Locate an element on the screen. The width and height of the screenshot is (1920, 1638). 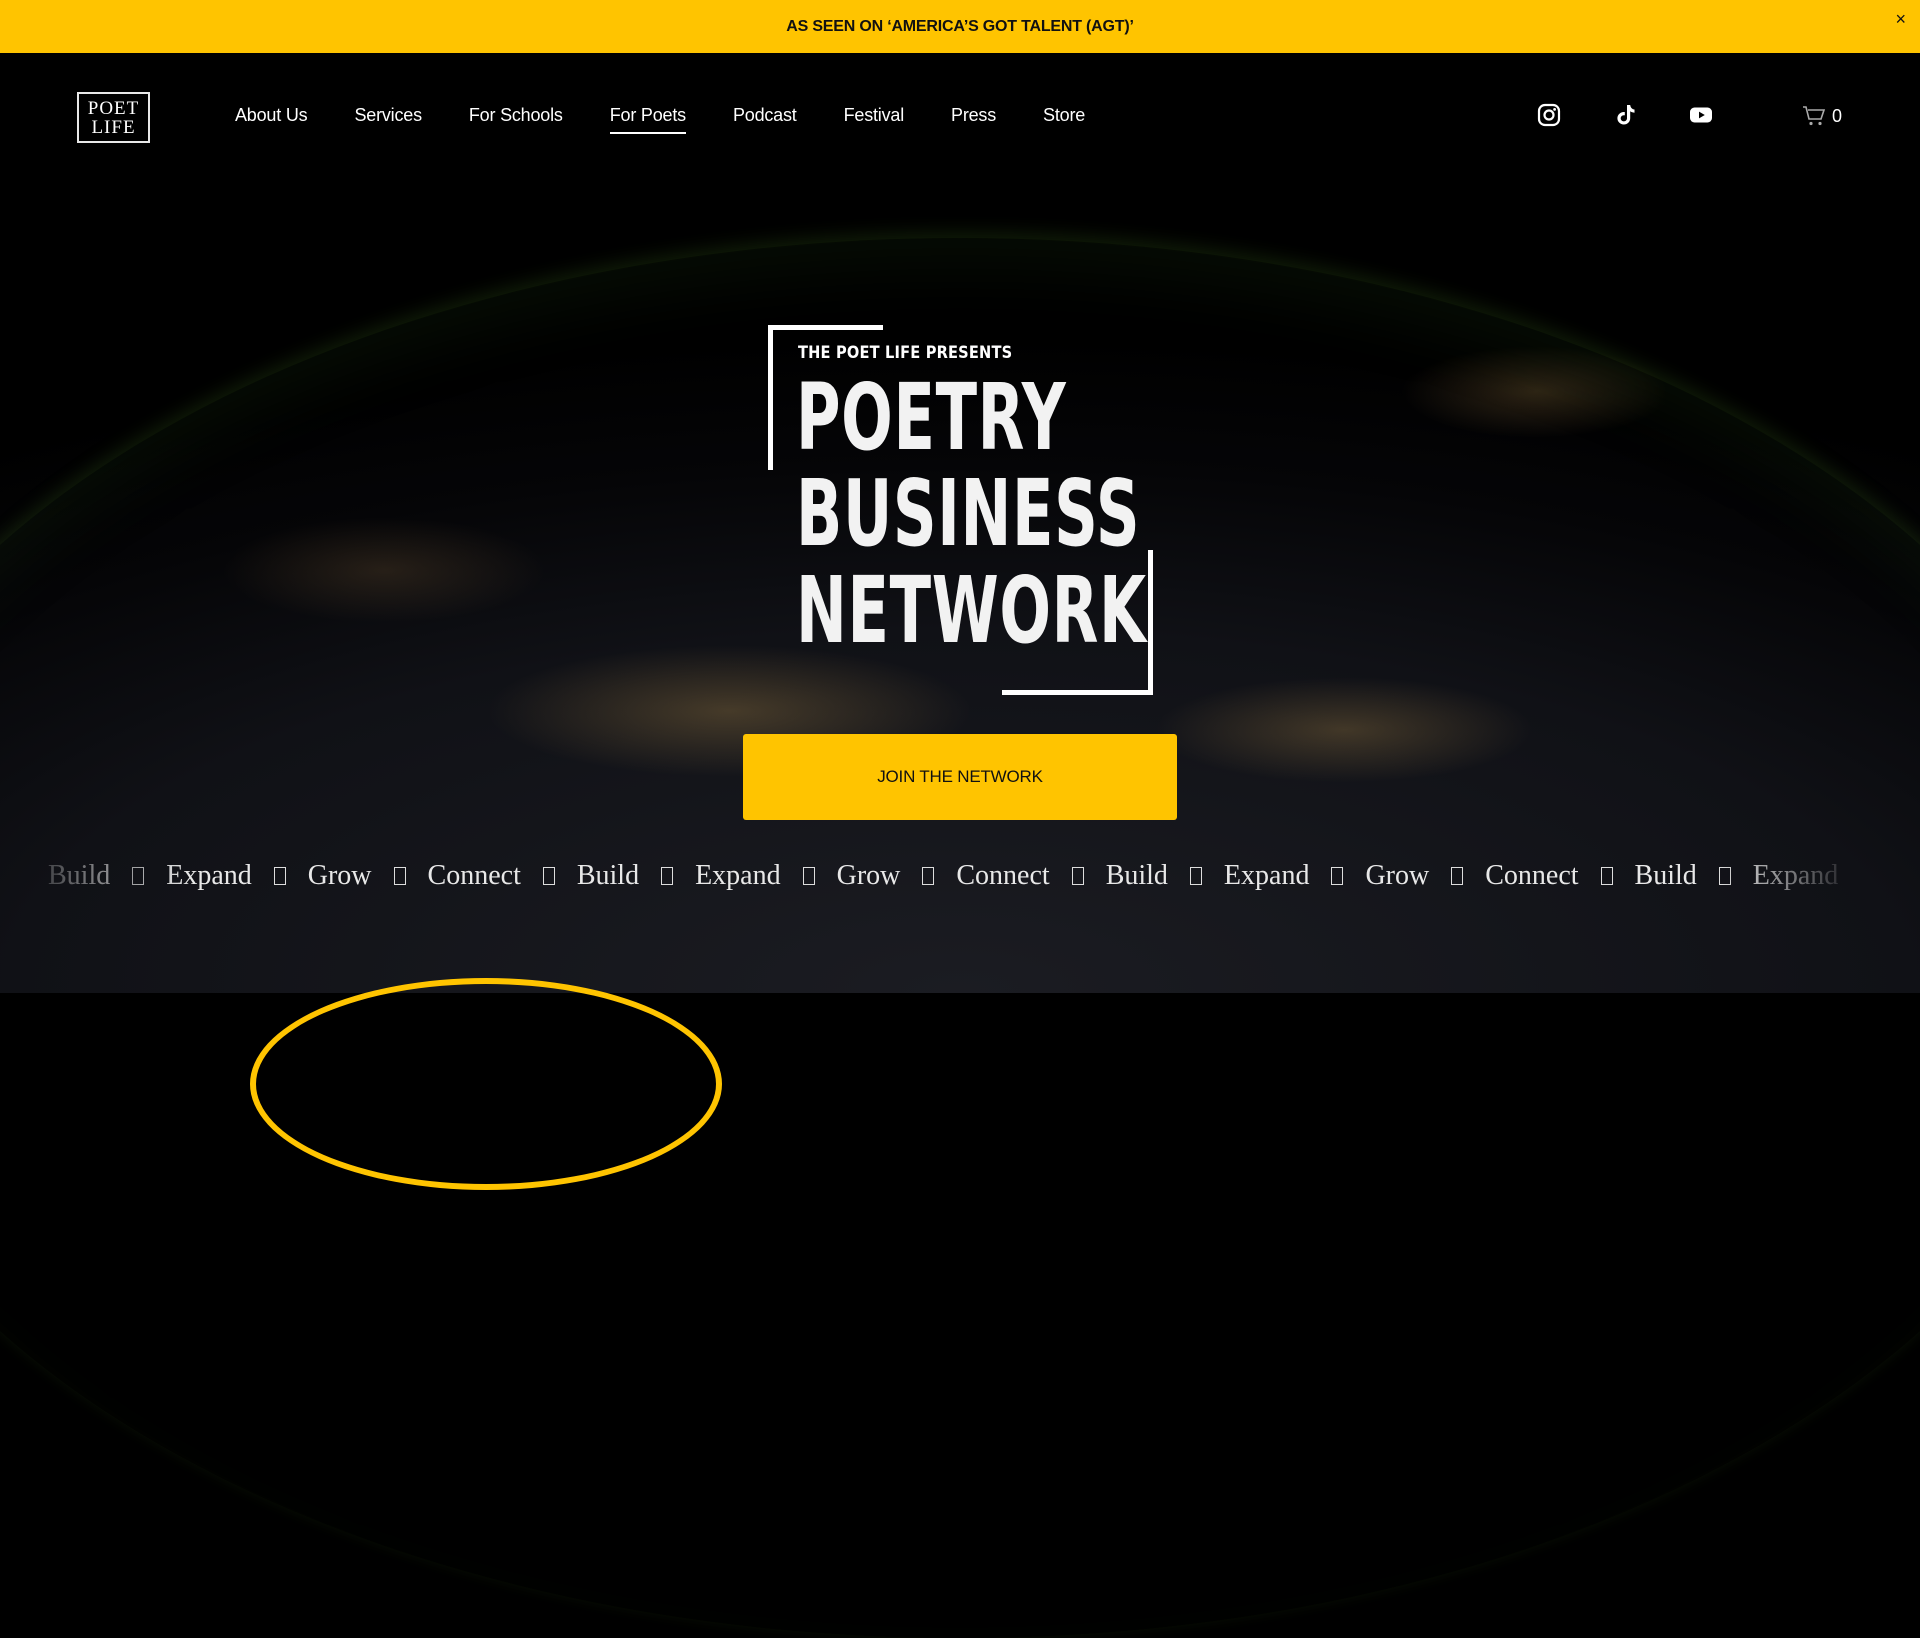
nav-item-press: Press is located at coordinates (973, 119).